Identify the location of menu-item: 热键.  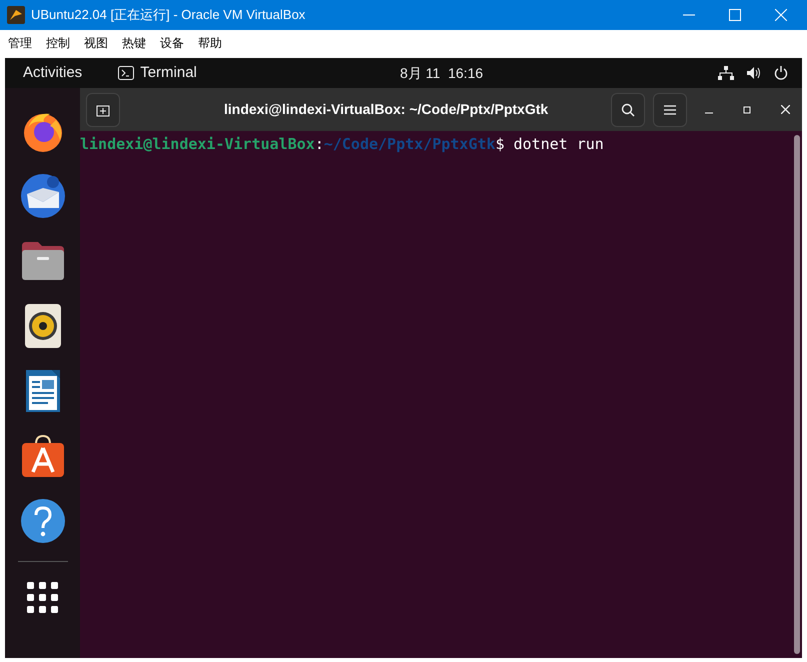
(134, 43).